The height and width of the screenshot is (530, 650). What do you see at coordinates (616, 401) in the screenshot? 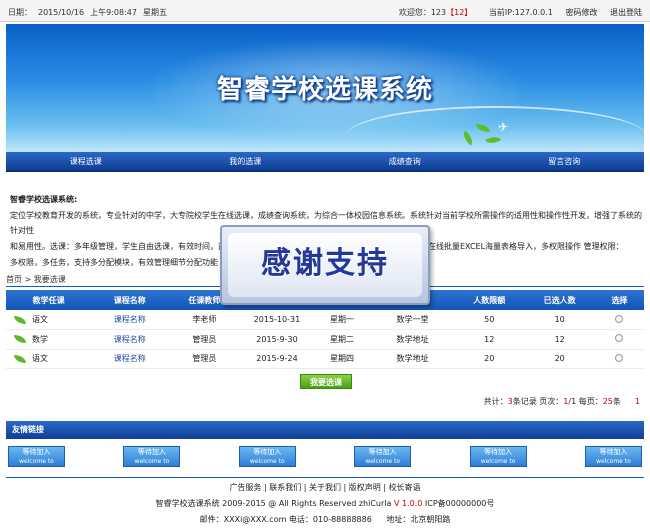
I see `pager-per-page-suffix: 条` at bounding box center [616, 401].